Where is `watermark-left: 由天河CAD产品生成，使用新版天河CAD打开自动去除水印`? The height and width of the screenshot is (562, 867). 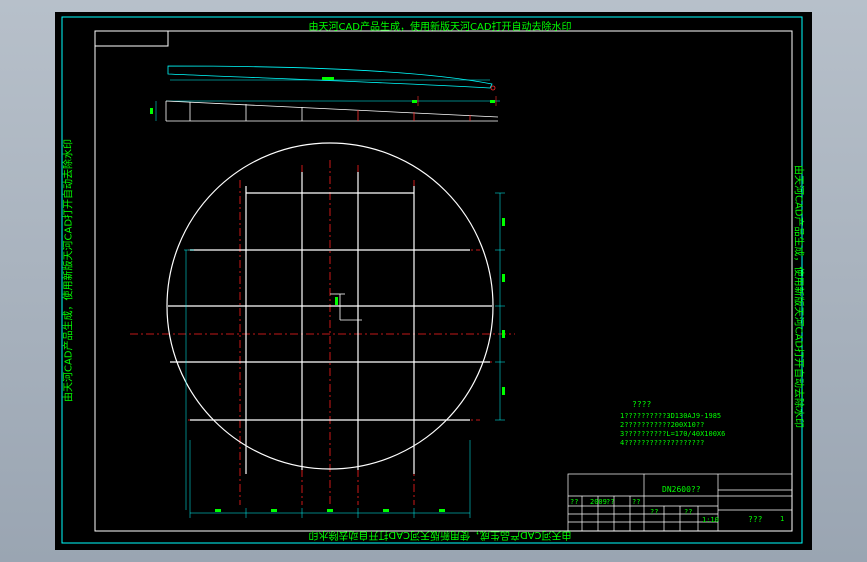
watermark-left: 由天河CAD产品生成，使用新版天河CAD打开自动去除水印 is located at coordinates (69, 270).